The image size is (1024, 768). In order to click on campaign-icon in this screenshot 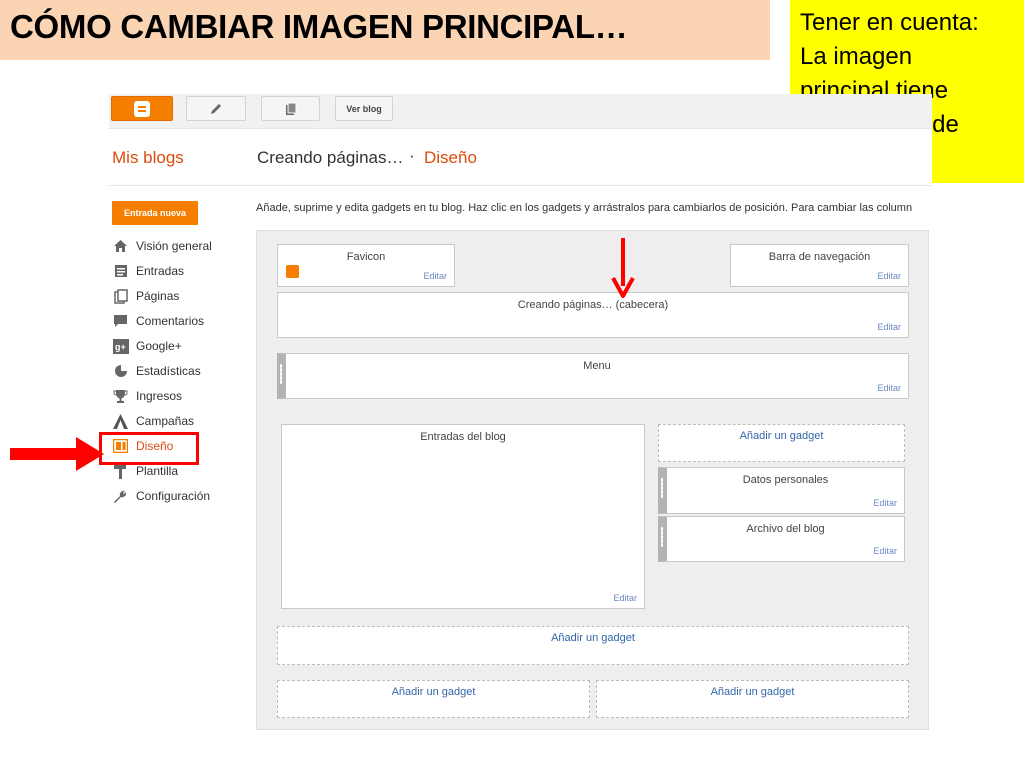, I will do `click(120, 421)`.